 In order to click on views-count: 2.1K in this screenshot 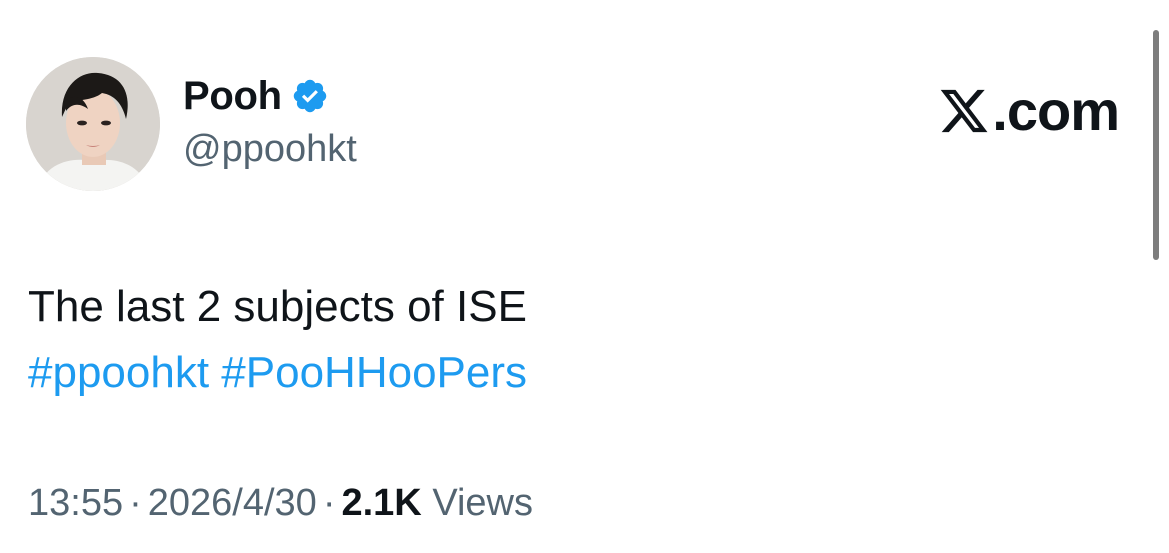, I will do `click(381, 503)`.